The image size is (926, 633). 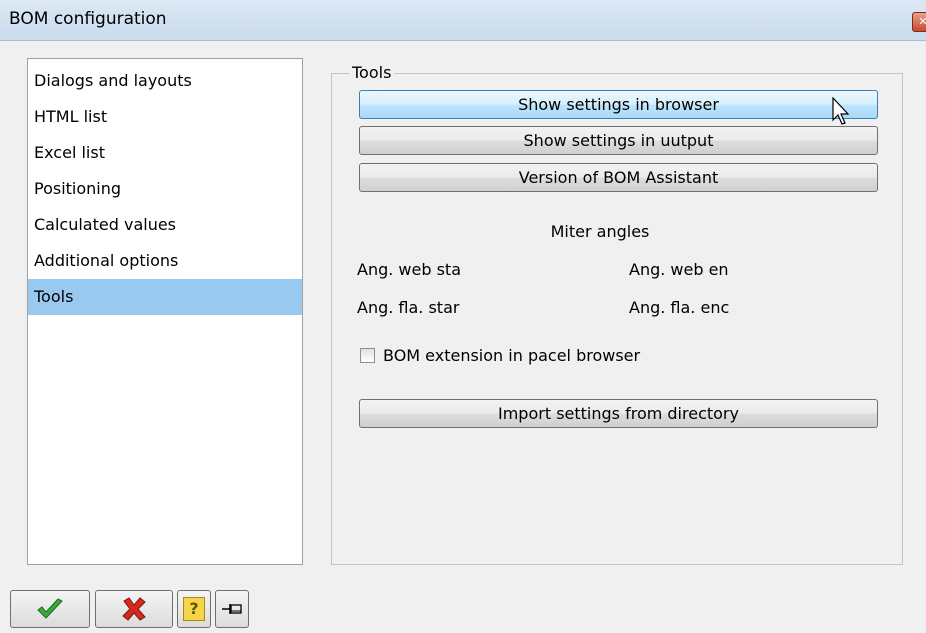 I want to click on close-button: ✕, so click(x=919, y=22).